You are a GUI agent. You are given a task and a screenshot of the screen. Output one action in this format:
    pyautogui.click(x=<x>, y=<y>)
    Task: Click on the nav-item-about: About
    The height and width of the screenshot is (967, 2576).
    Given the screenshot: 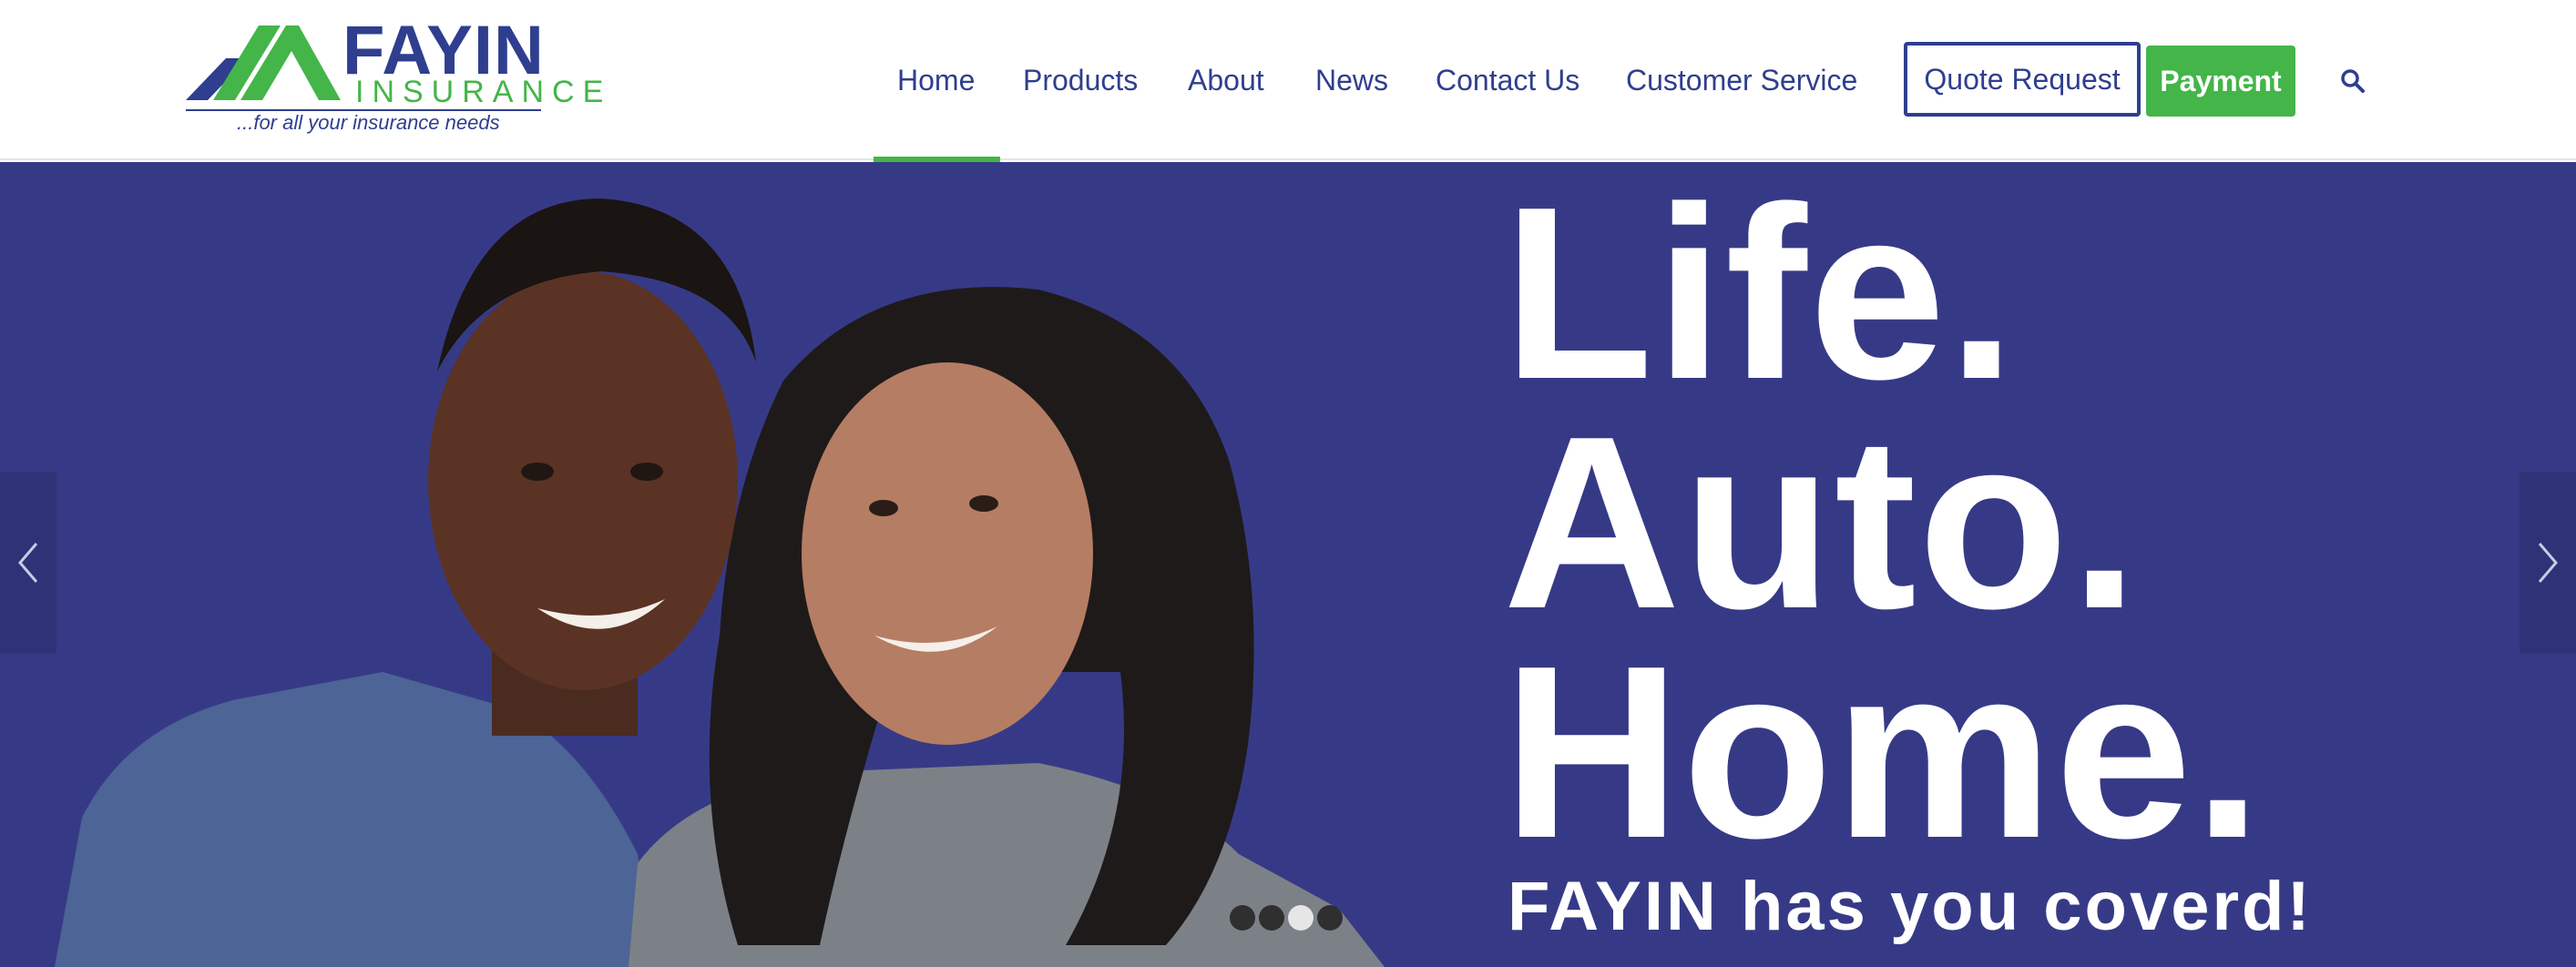 What is the action you would take?
    pyautogui.click(x=1226, y=80)
    